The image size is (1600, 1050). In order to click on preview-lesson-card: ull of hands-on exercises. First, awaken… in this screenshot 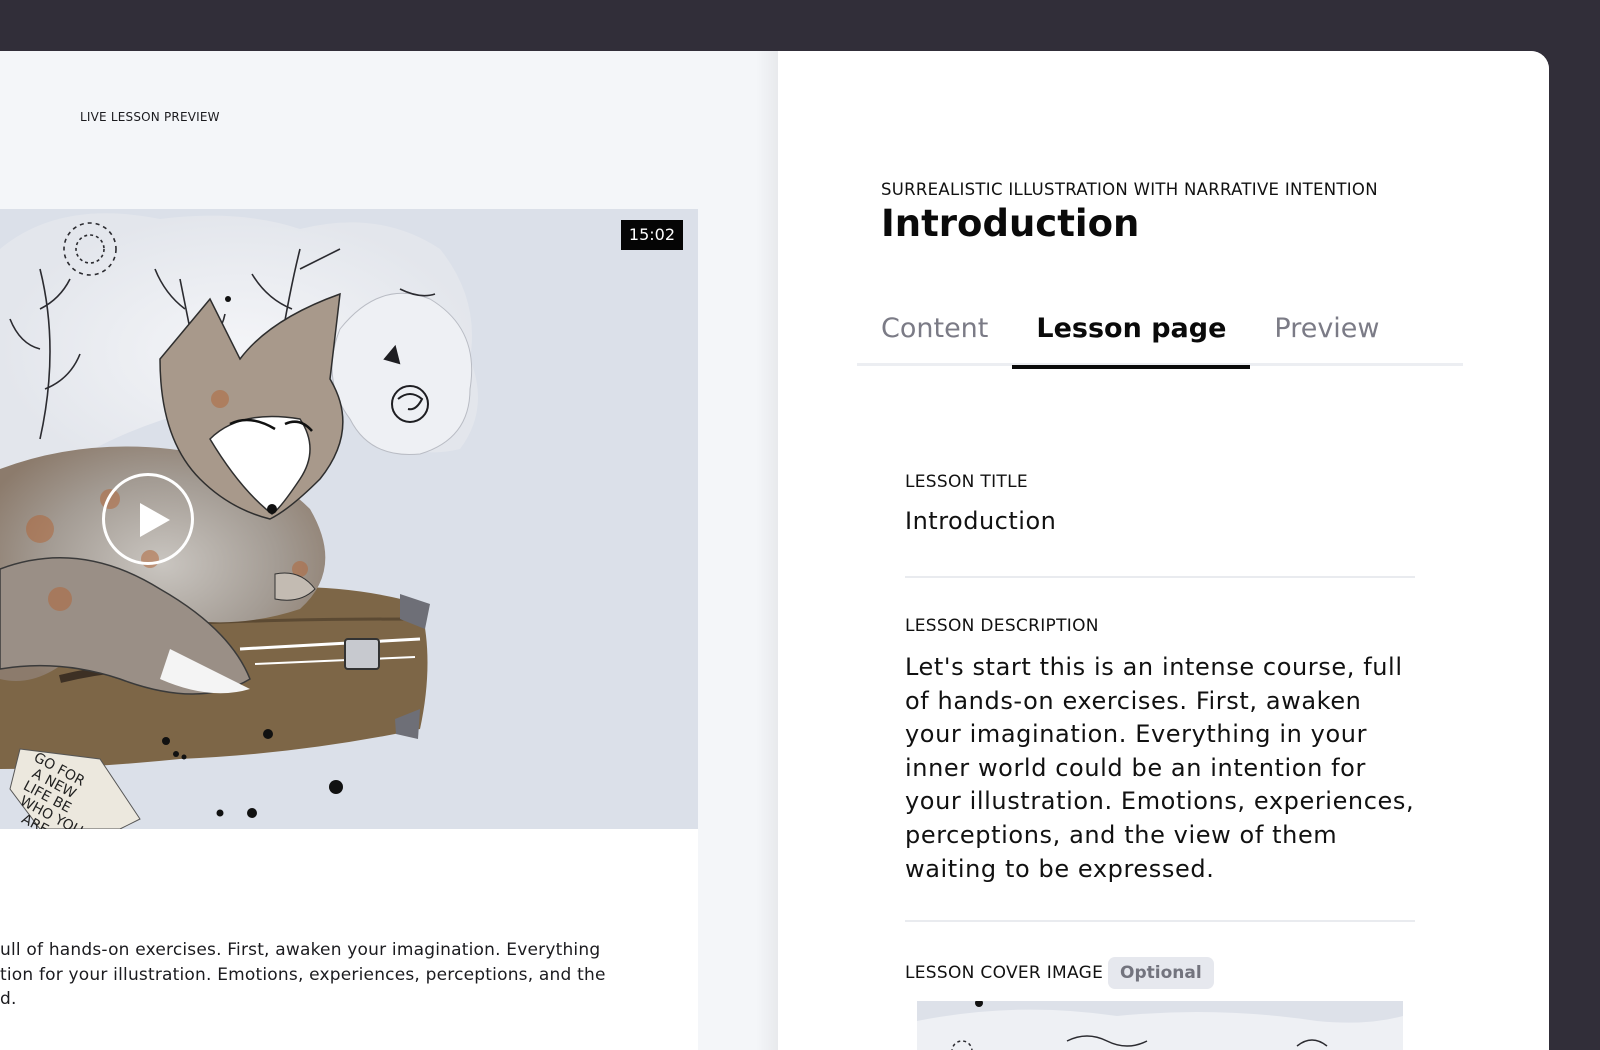, I will do `click(349, 939)`.